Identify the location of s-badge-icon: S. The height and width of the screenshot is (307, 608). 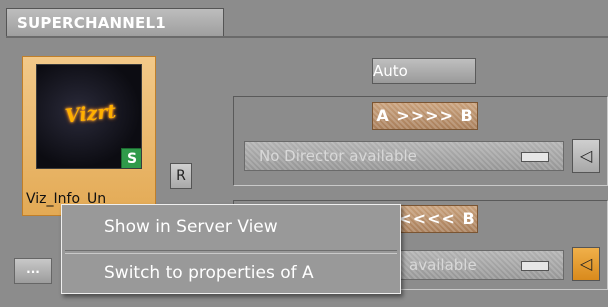
(131, 158).